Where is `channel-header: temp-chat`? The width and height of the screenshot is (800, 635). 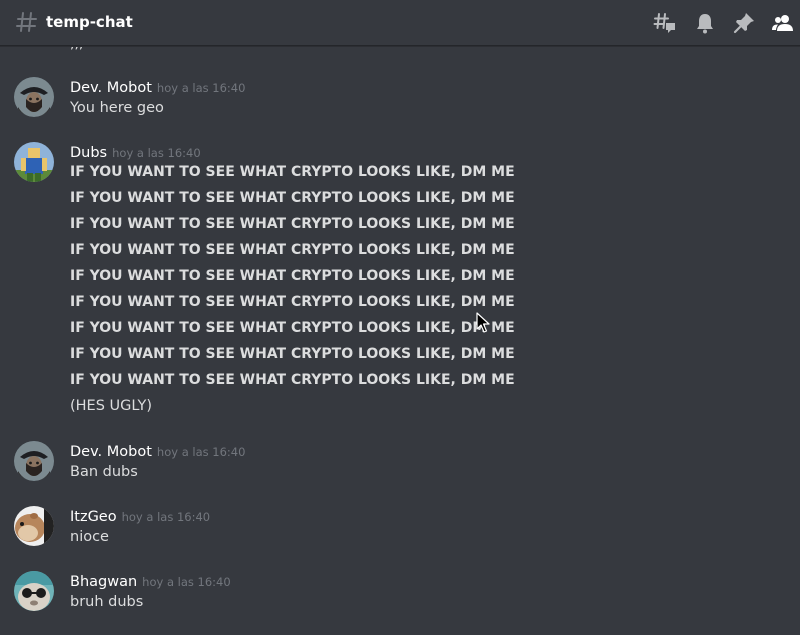 channel-header: temp-chat is located at coordinates (400, 23).